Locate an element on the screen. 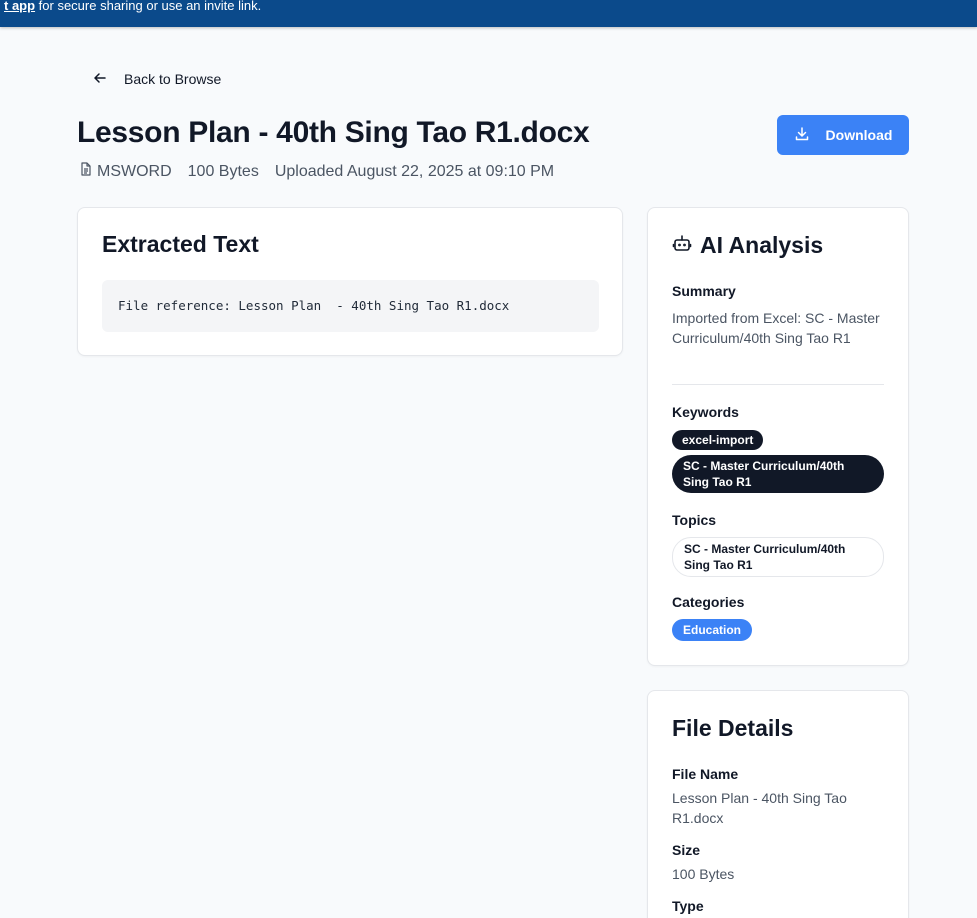  bot-icon is located at coordinates (682, 245).